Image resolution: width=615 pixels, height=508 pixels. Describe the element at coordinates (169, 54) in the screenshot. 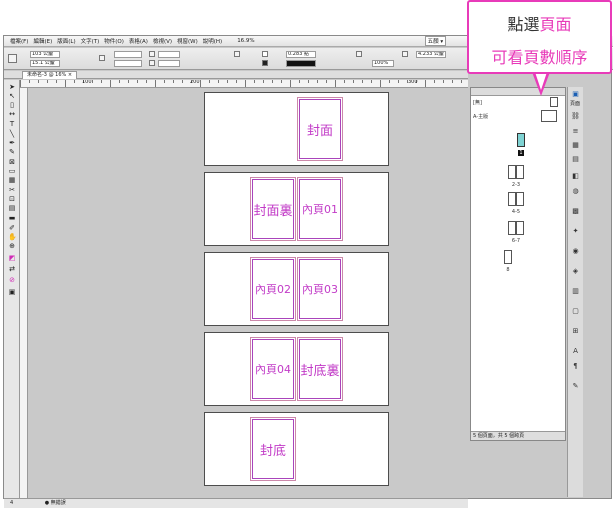

I see `rotate-field` at that location.